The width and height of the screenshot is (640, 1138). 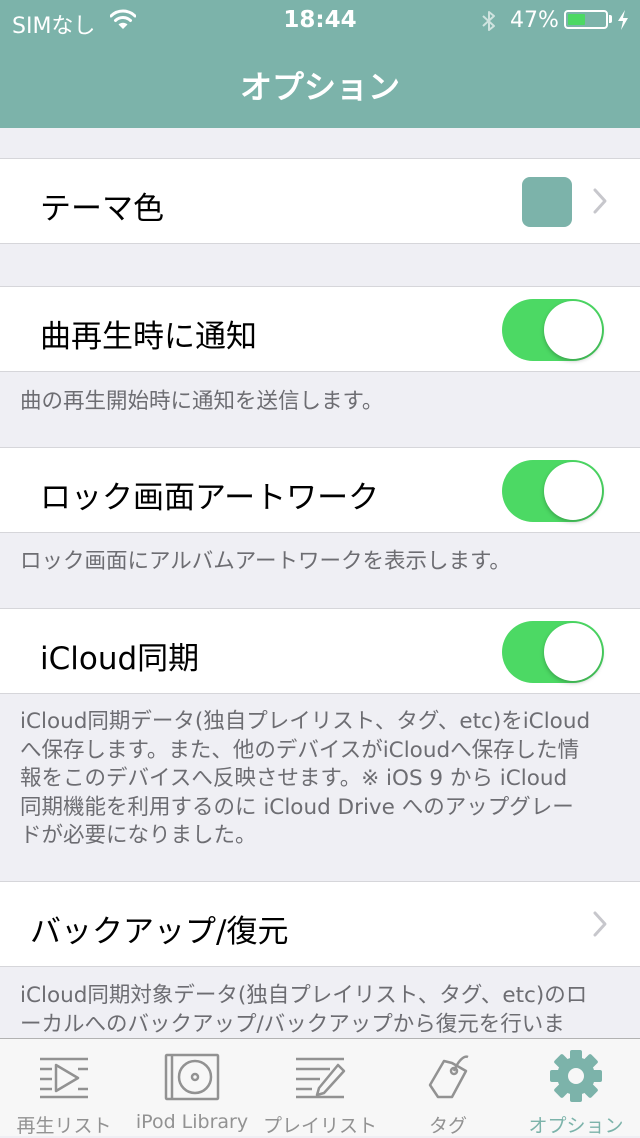 What do you see at coordinates (305, 721) in the screenshot?
I see `description-line: iCloud同期データ(独自プレイリスト、タグ、etc)をiCloud` at bounding box center [305, 721].